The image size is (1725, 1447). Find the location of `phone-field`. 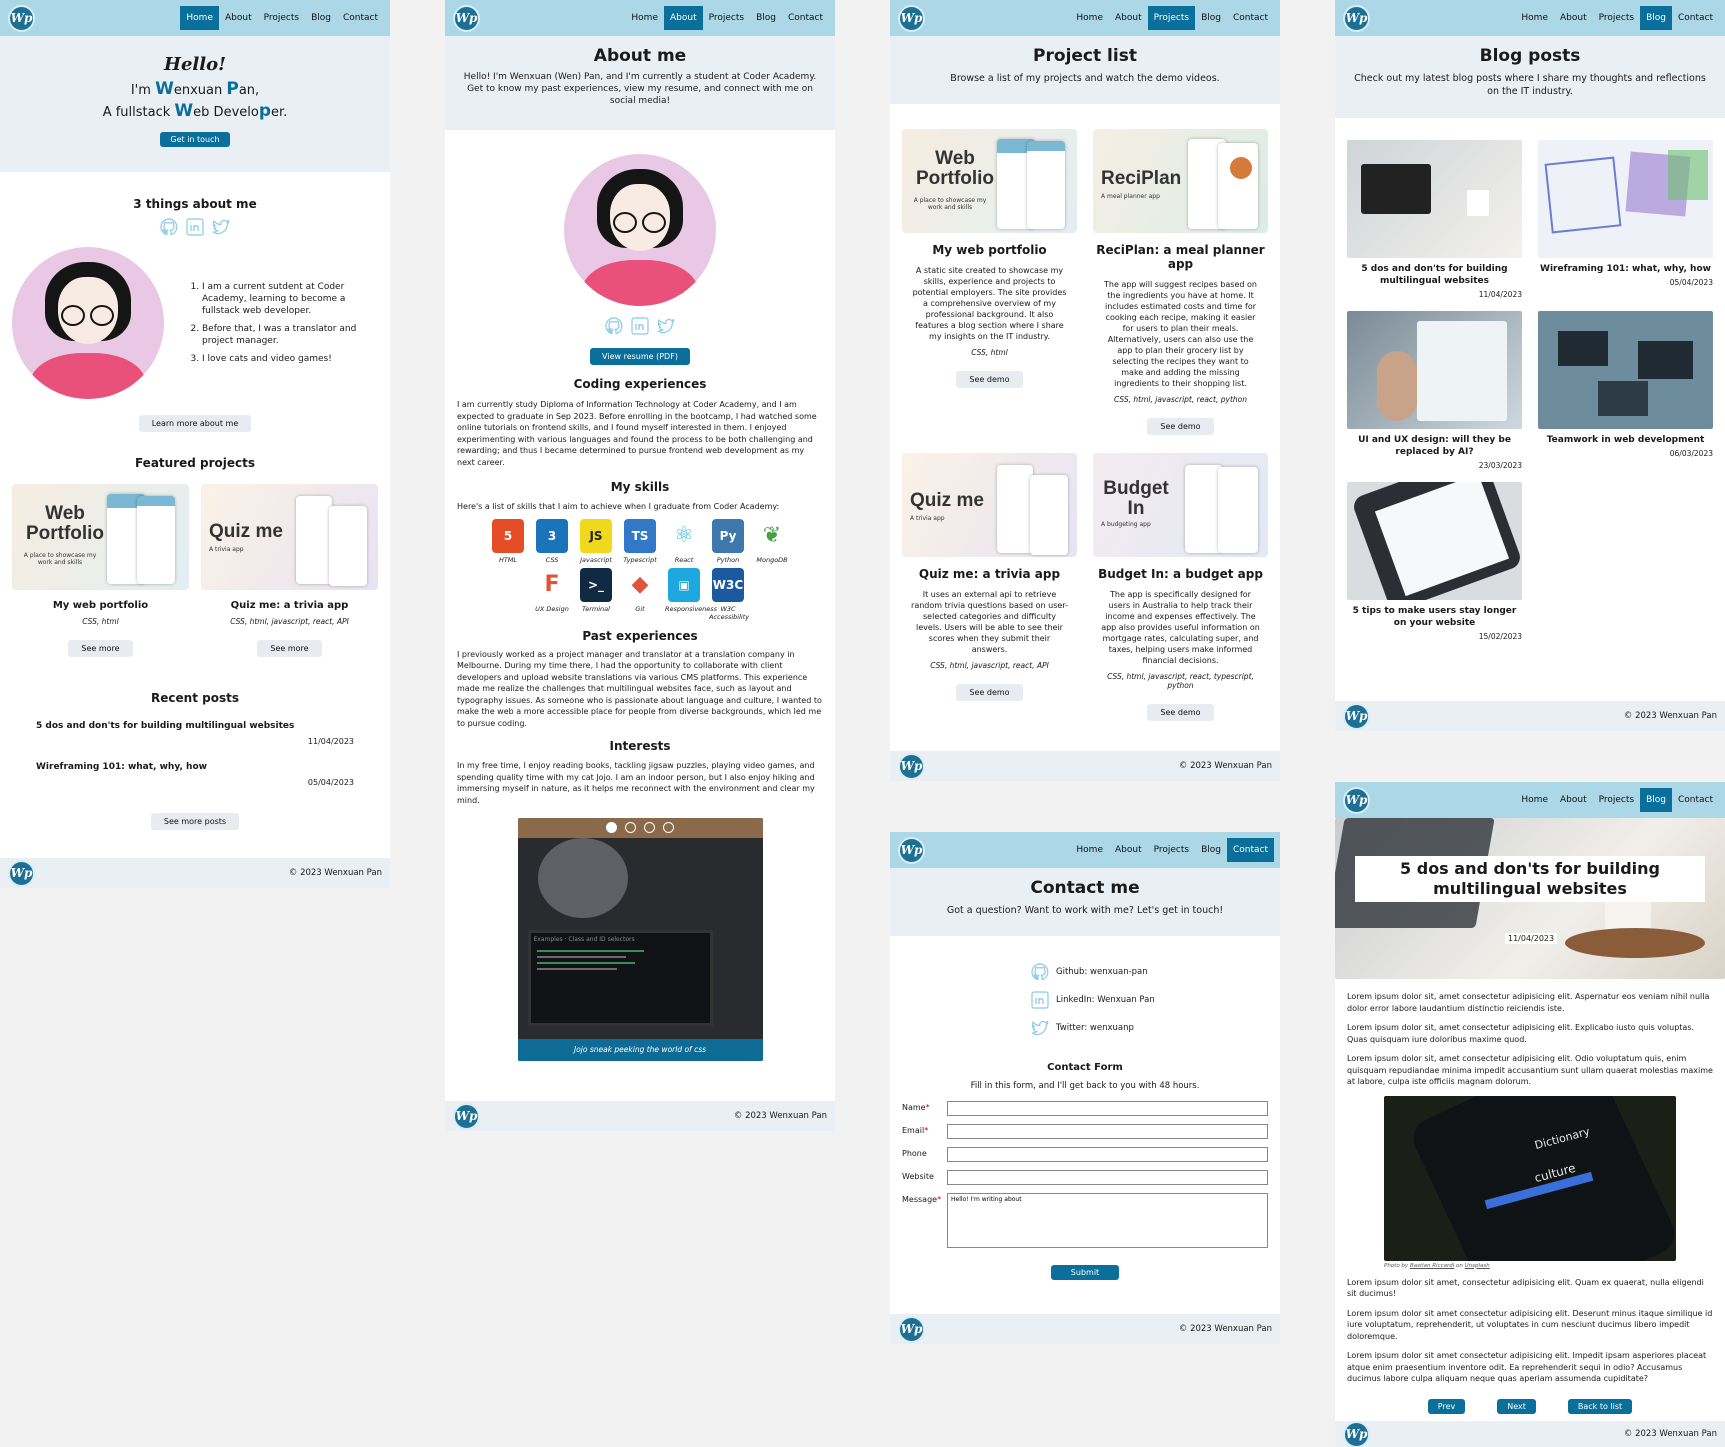

phone-field is located at coordinates (1107, 1154).